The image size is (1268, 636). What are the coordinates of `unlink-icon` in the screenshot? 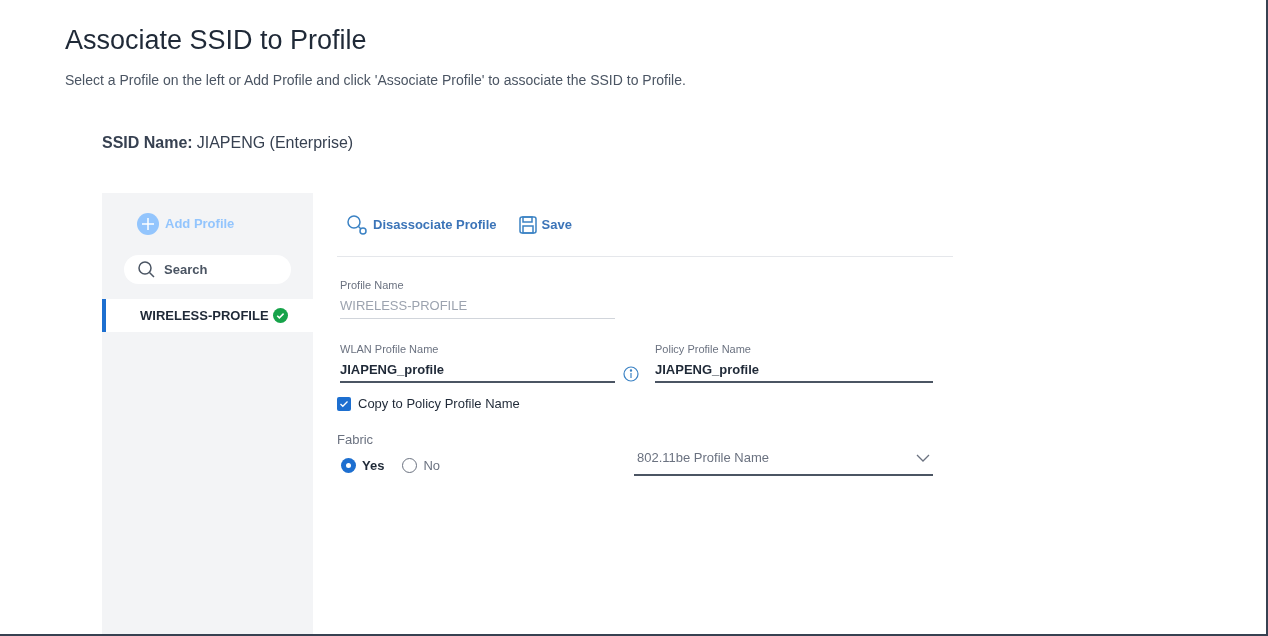 It's located at (357, 225).